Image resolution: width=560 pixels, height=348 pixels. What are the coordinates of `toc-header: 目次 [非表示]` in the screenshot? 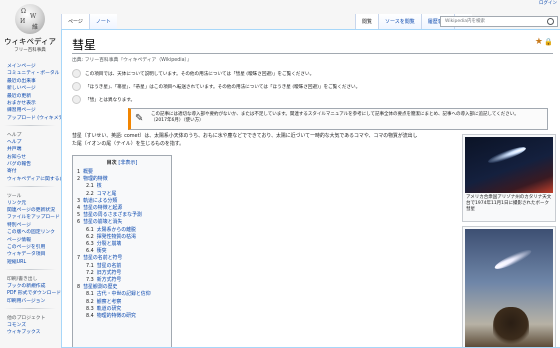 It's located at (122, 162).